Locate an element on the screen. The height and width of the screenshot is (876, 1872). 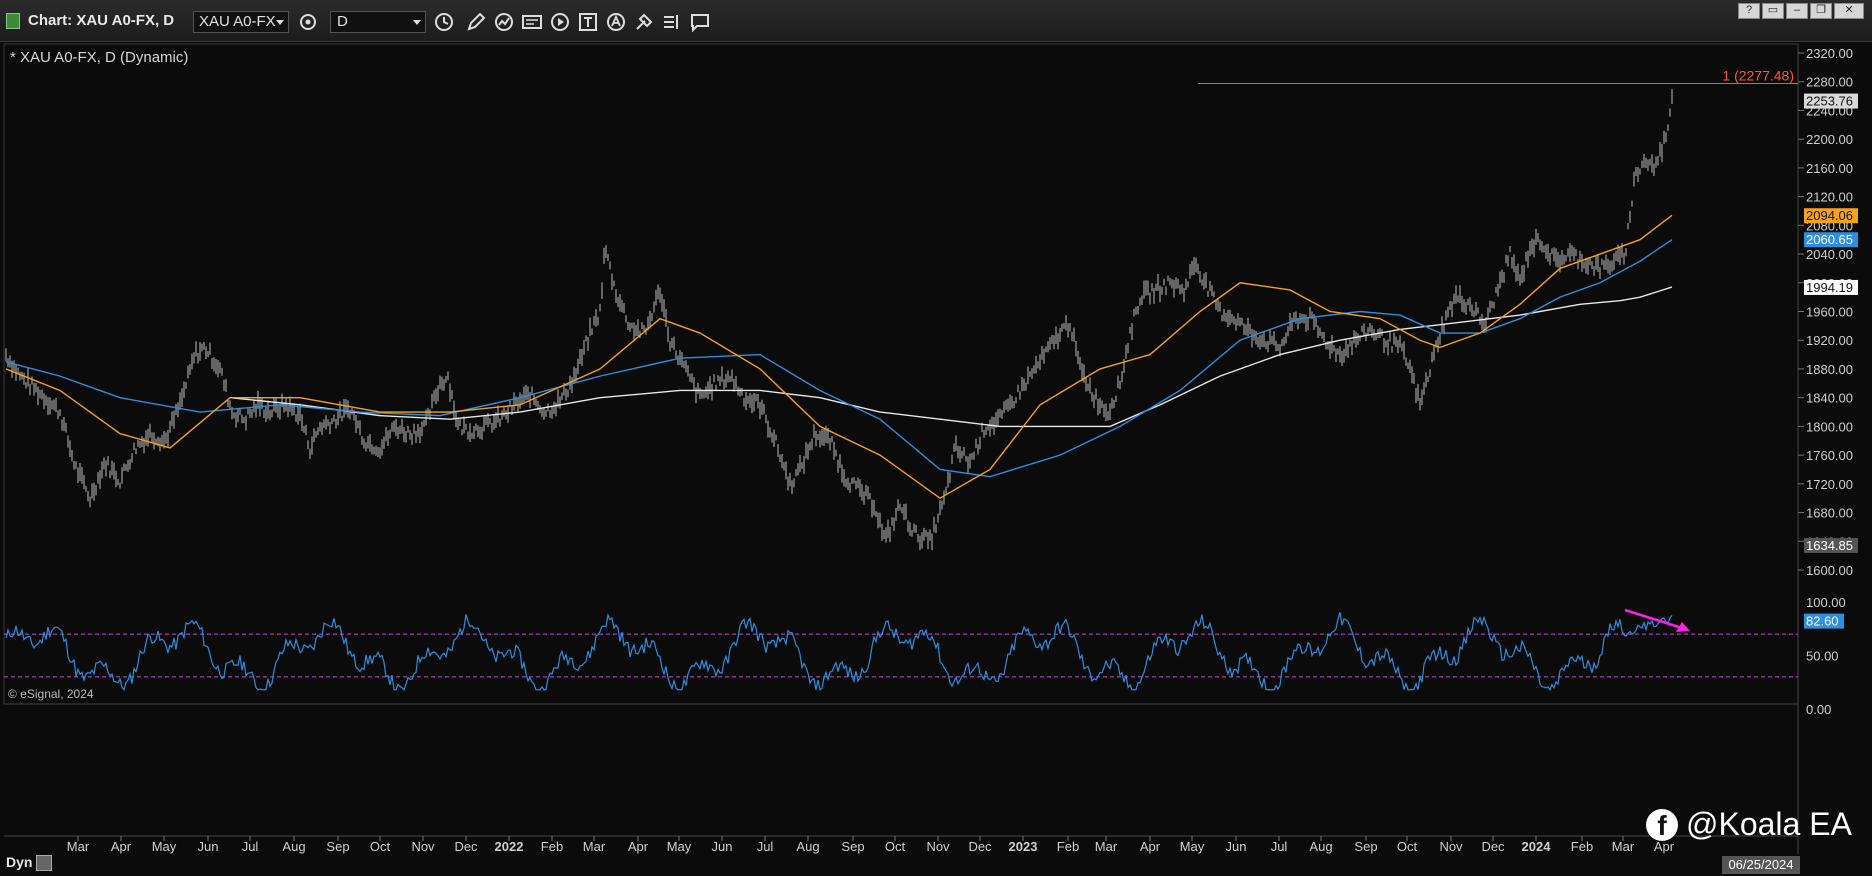
restore-button: – is located at coordinates (1797, 11).